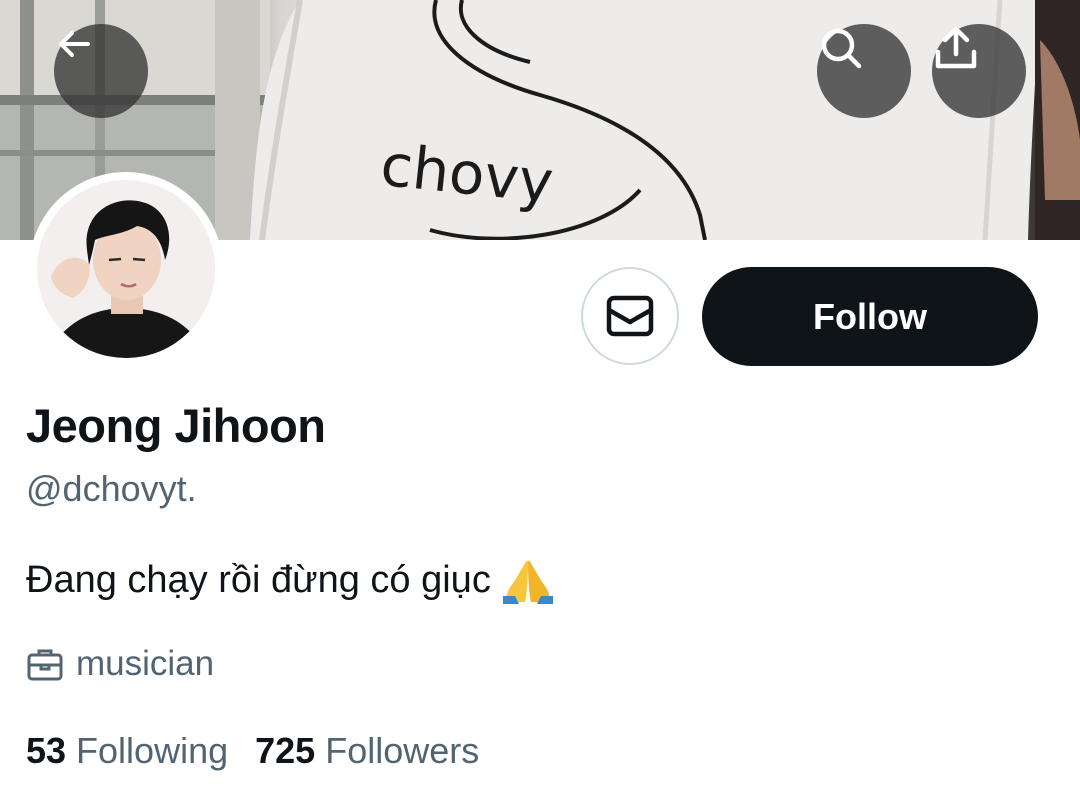 The height and width of the screenshot is (810, 1080). Describe the element at coordinates (956, 47) in the screenshot. I see `share-upload-icon` at that location.